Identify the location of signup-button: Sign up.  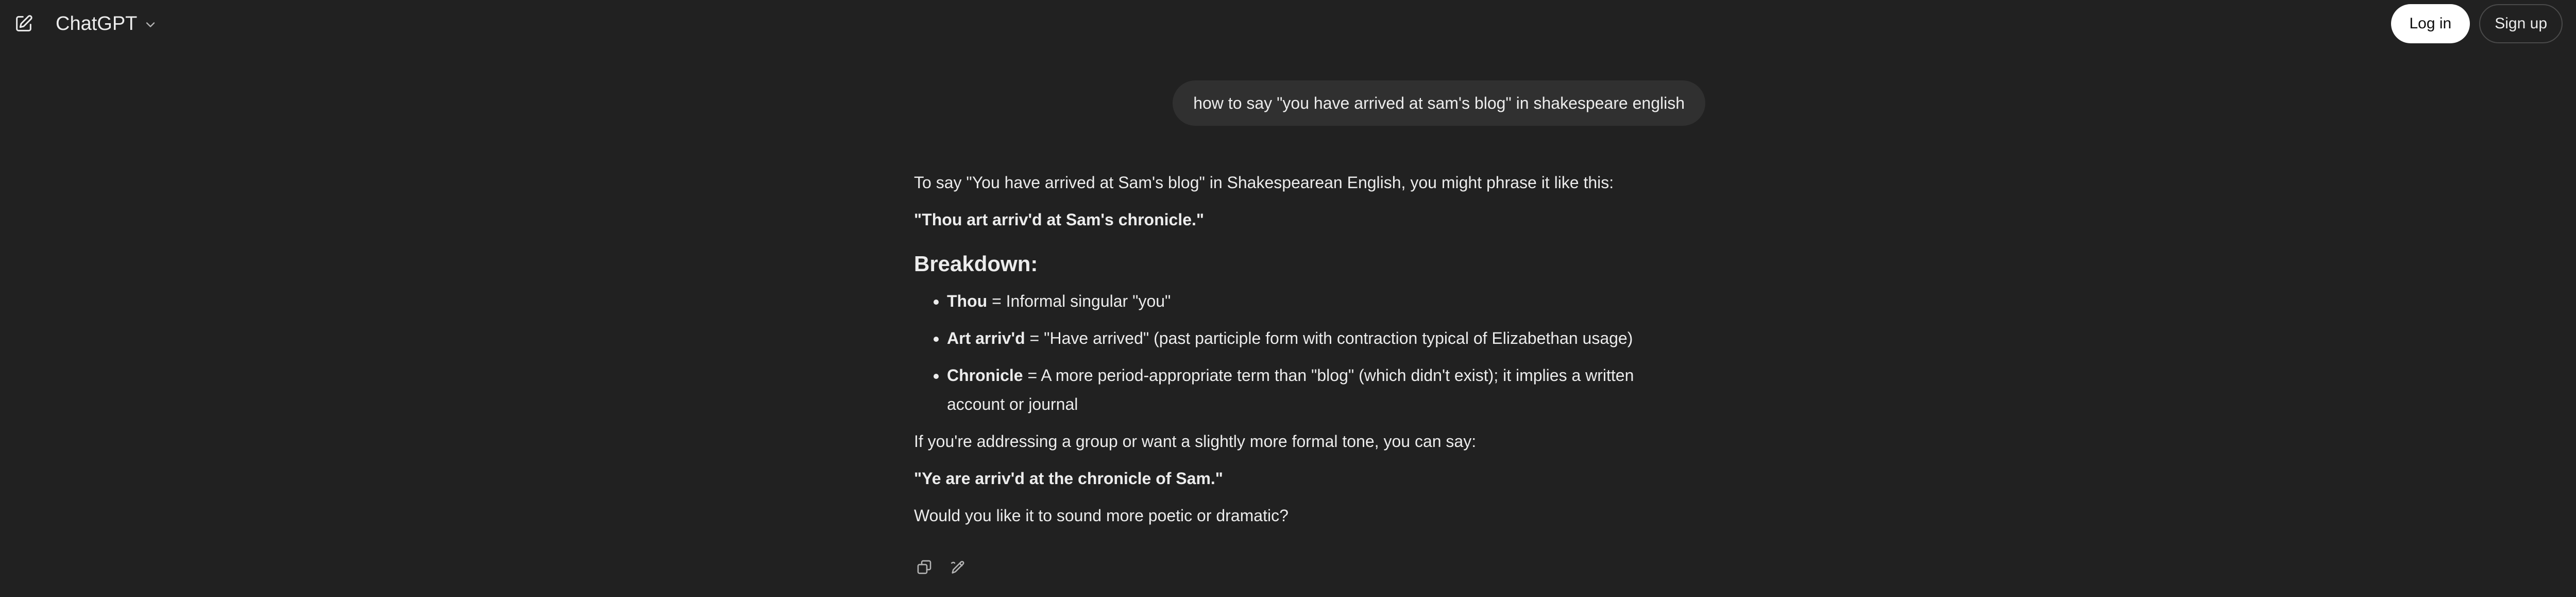
(2521, 23).